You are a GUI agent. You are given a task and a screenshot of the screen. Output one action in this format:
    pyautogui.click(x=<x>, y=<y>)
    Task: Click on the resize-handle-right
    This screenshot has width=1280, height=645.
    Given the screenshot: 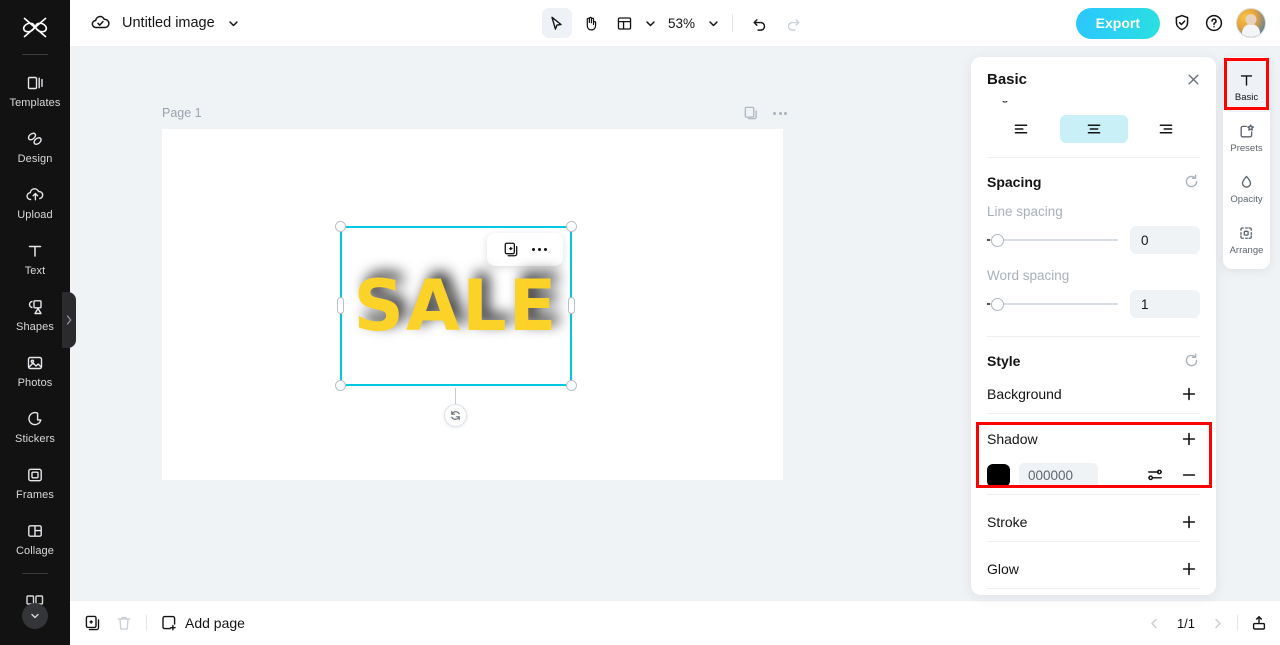 What is the action you would take?
    pyautogui.click(x=571, y=305)
    